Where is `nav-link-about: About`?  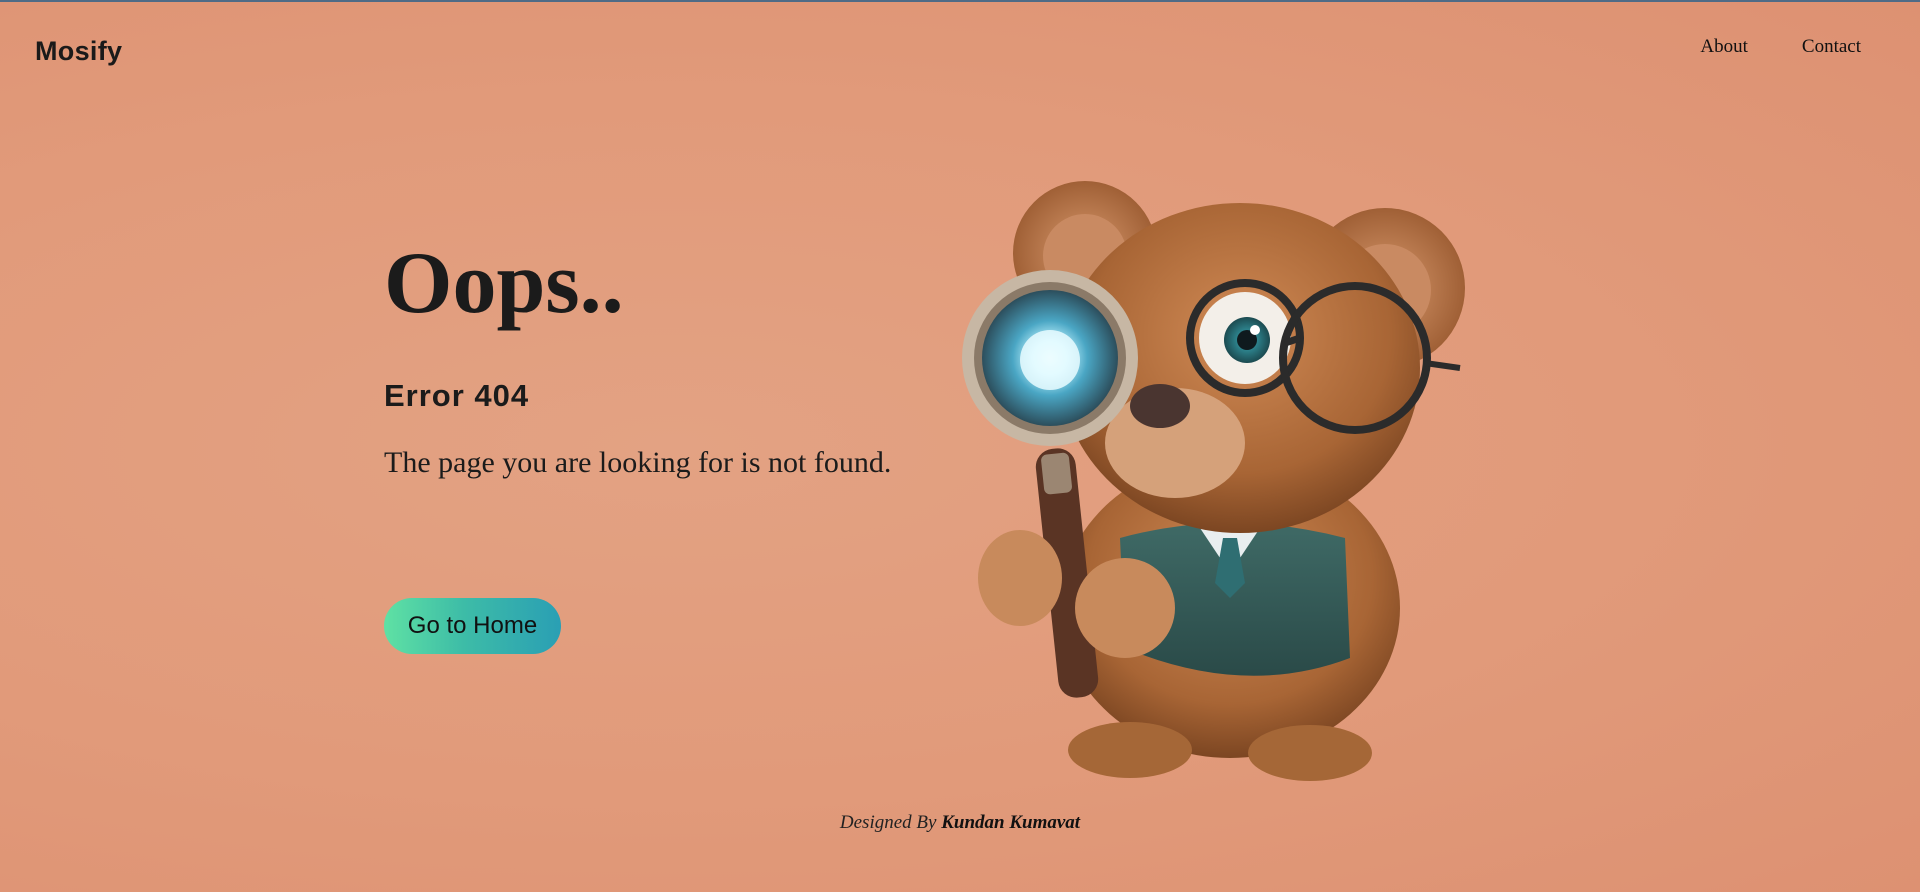
nav-link-about: About is located at coordinates (1724, 47).